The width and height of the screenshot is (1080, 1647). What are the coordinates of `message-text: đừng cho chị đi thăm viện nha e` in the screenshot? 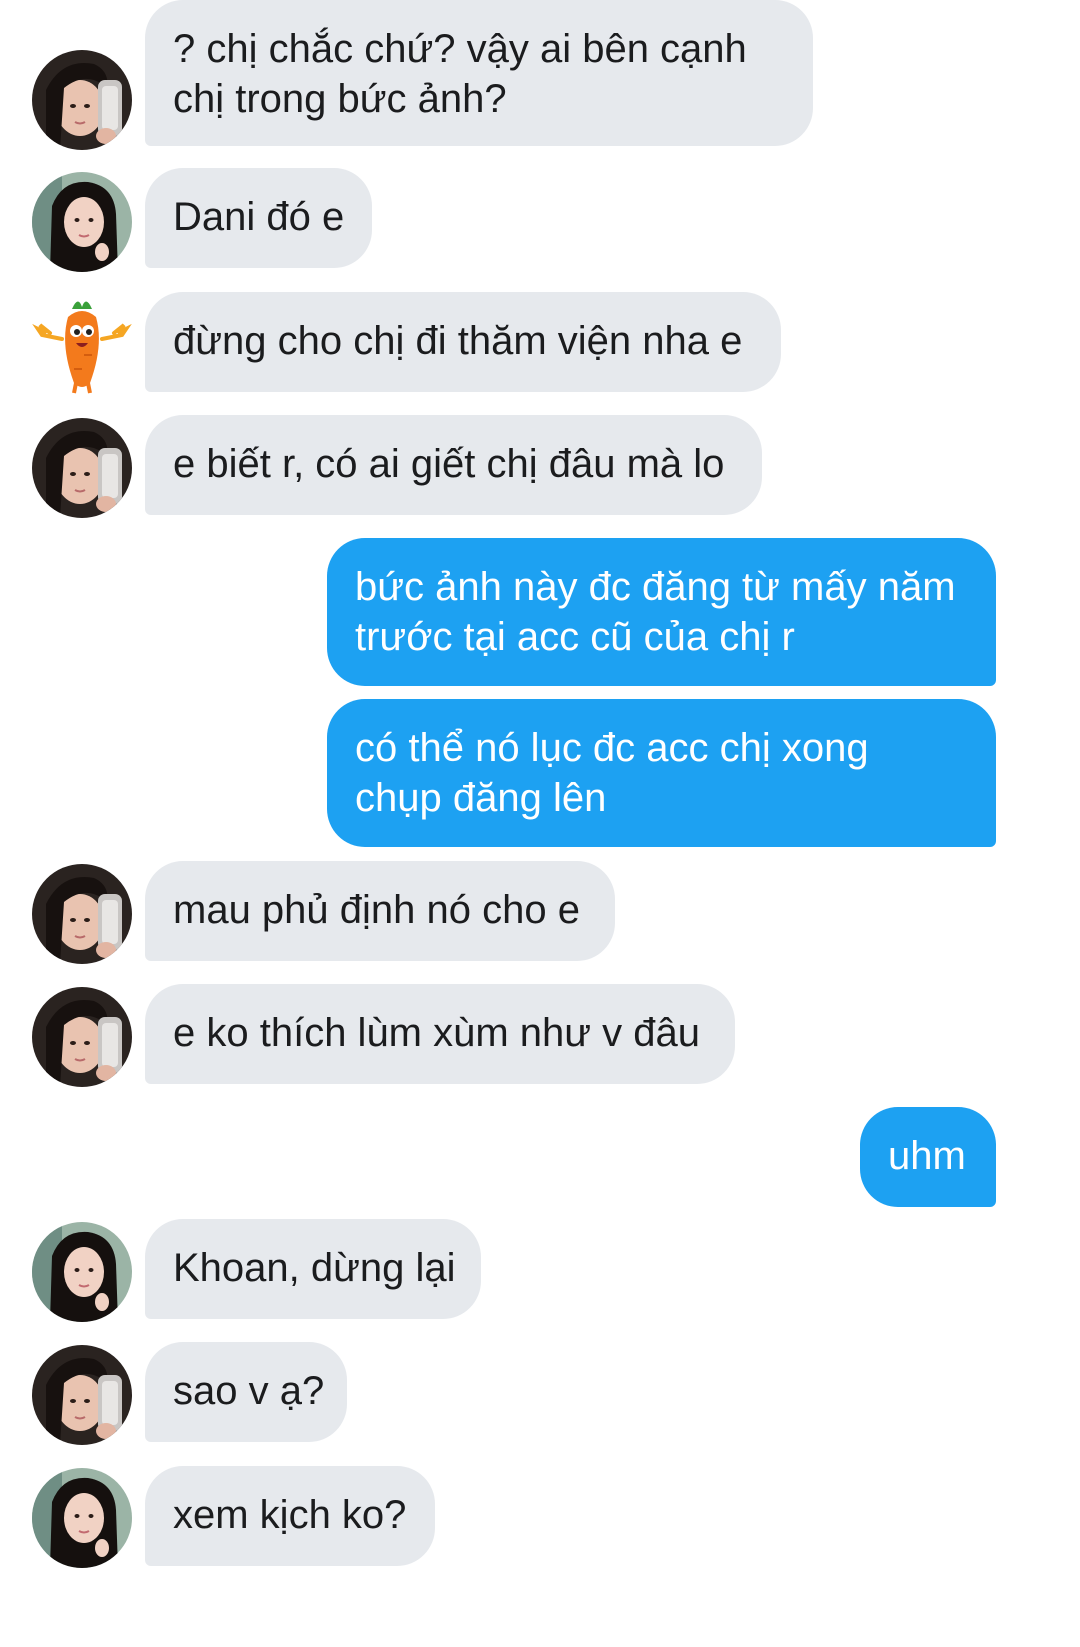 It's located at (458, 341).